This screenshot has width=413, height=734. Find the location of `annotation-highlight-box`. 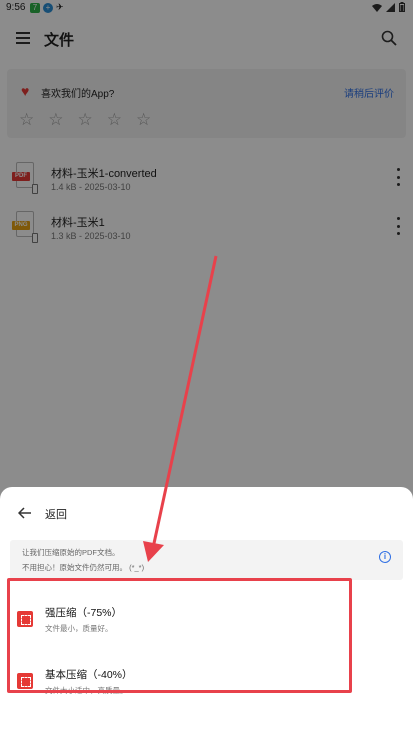

annotation-highlight-box is located at coordinates (179, 635).